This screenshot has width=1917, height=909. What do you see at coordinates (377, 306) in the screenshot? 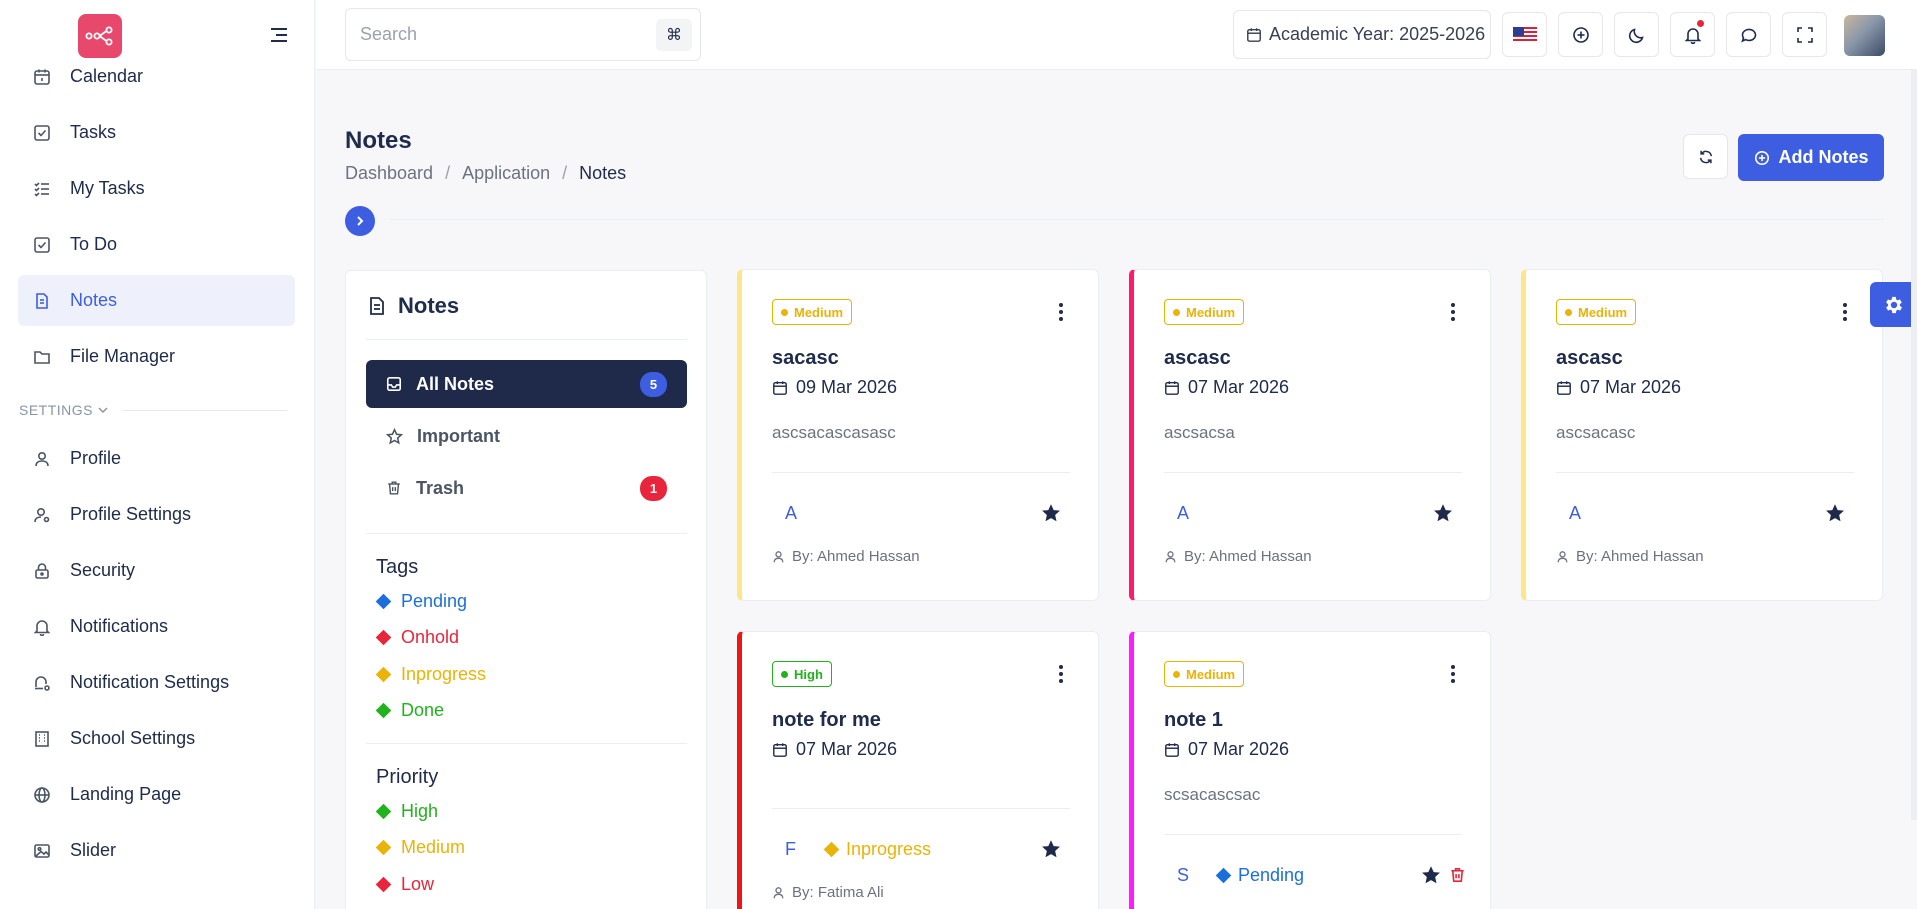
I see `note-icon` at bounding box center [377, 306].